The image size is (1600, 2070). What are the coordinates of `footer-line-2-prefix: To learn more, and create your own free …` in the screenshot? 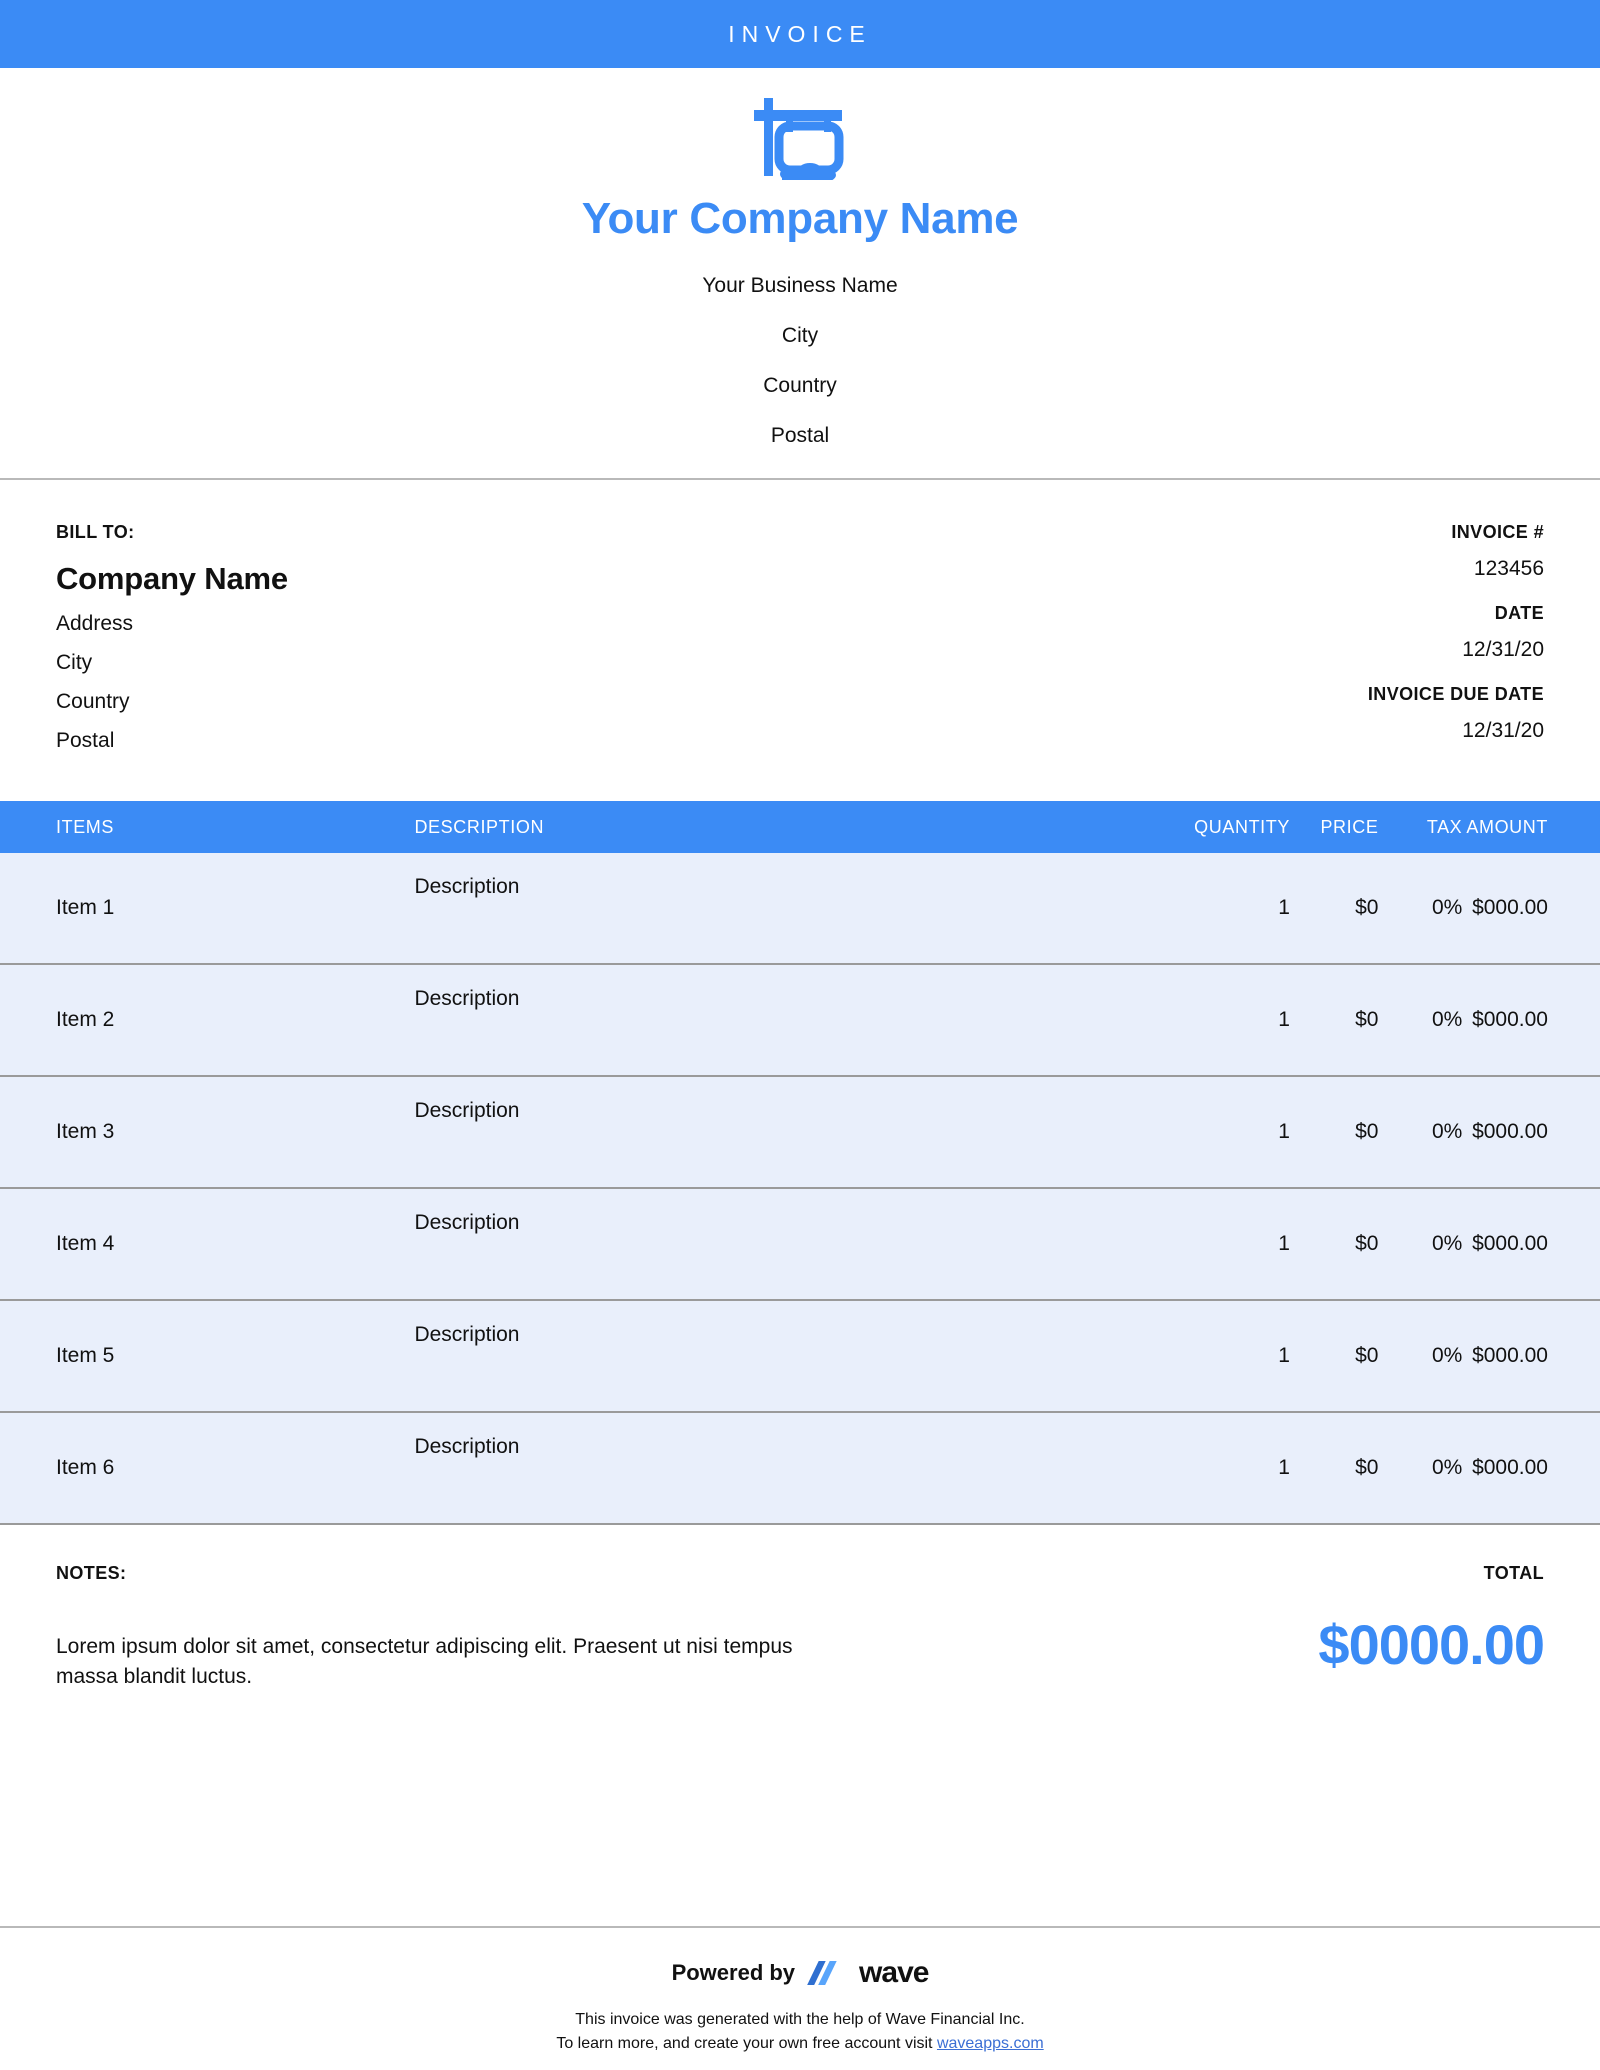 It's located at (746, 2043).